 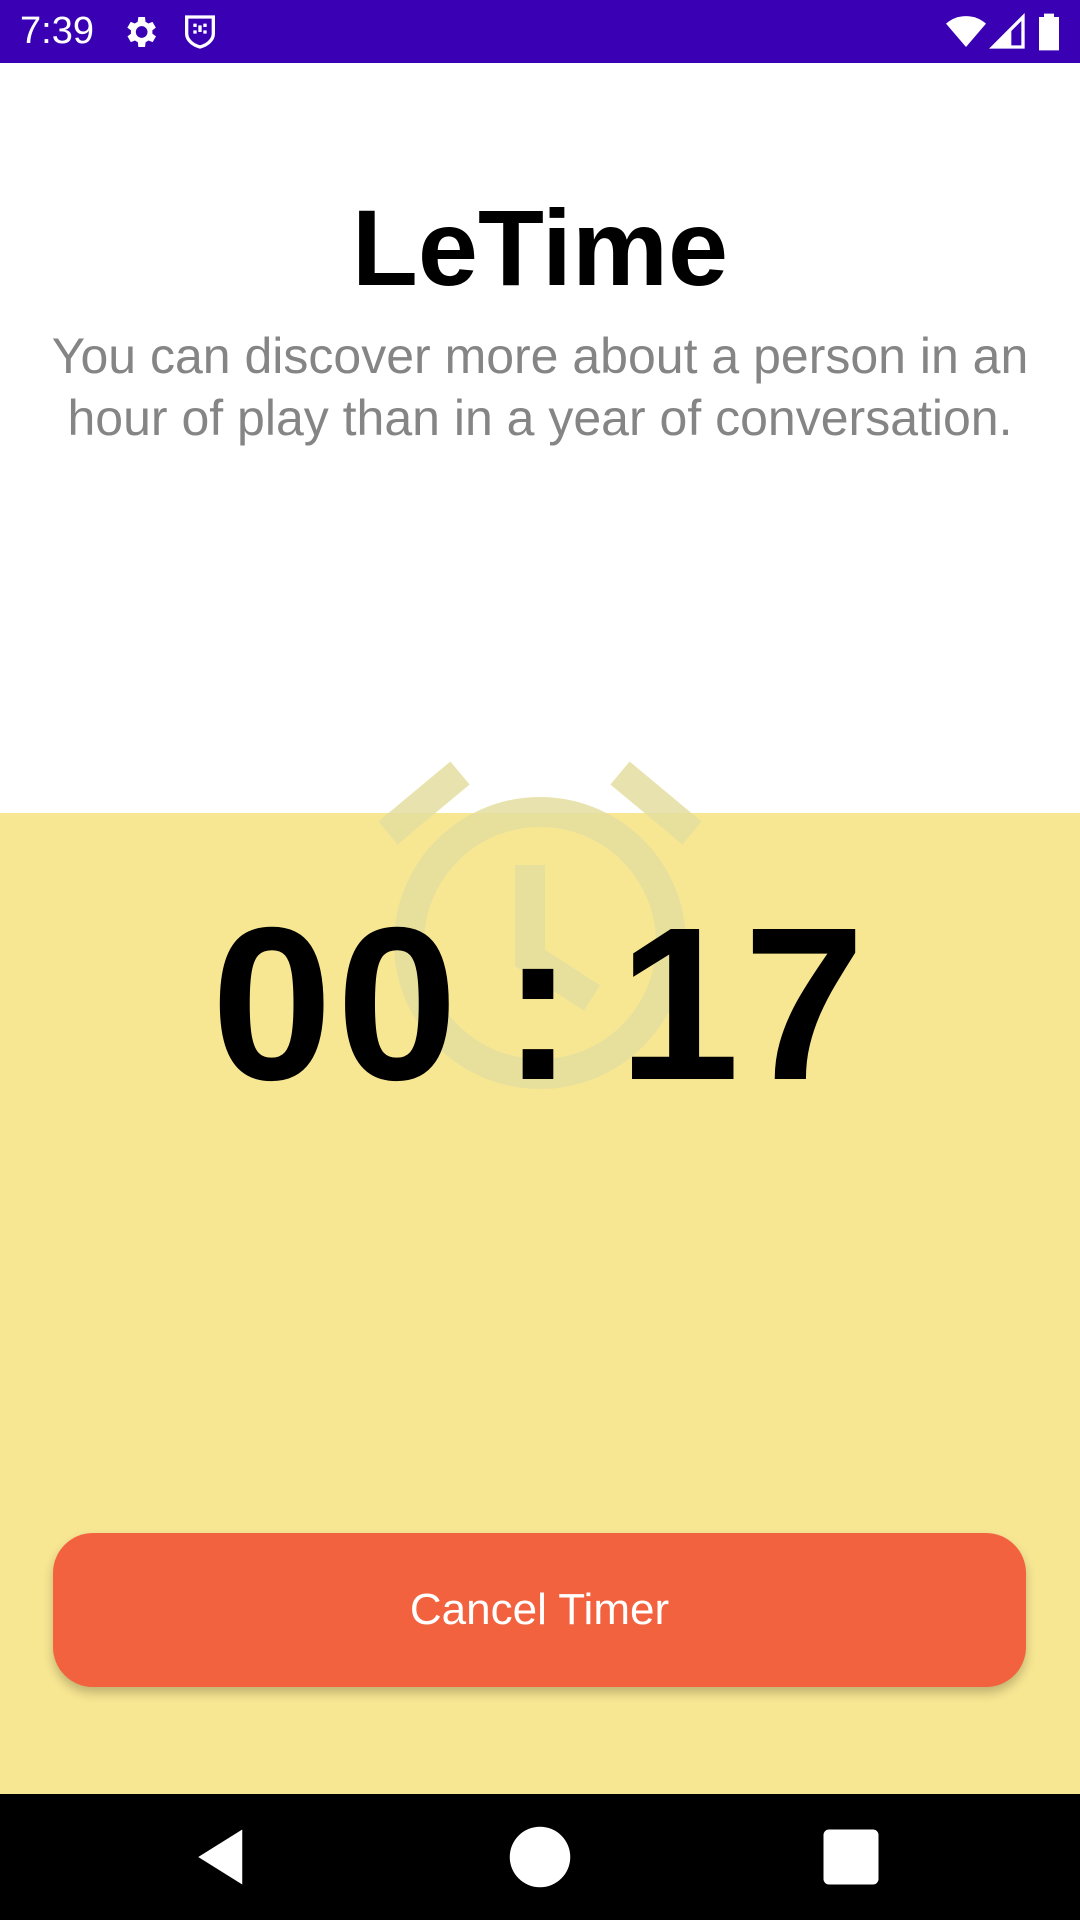 What do you see at coordinates (1049, 32) in the screenshot?
I see `battery-icon` at bounding box center [1049, 32].